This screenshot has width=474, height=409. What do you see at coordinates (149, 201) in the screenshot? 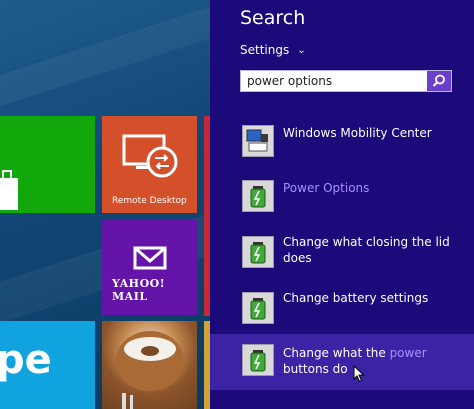
I see `tile-label: Remote Desktop` at bounding box center [149, 201].